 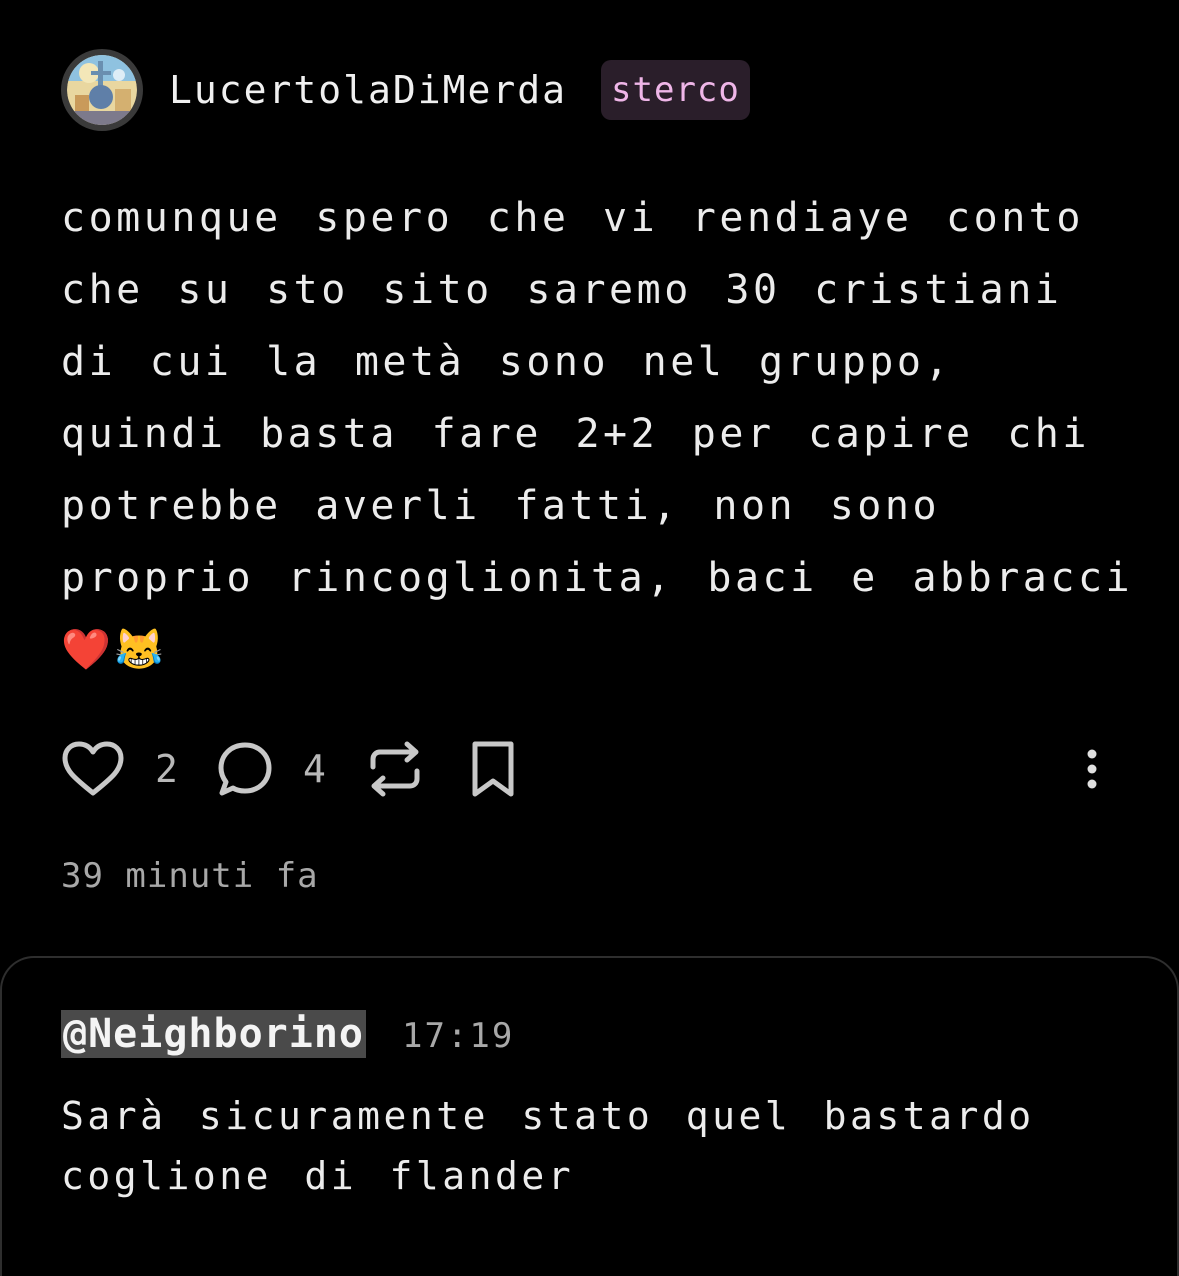 I want to click on bookmark-icon, so click(x=493, y=769).